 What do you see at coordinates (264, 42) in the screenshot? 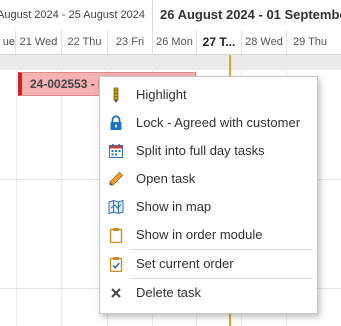
I see `day-header: 28 Wed` at bounding box center [264, 42].